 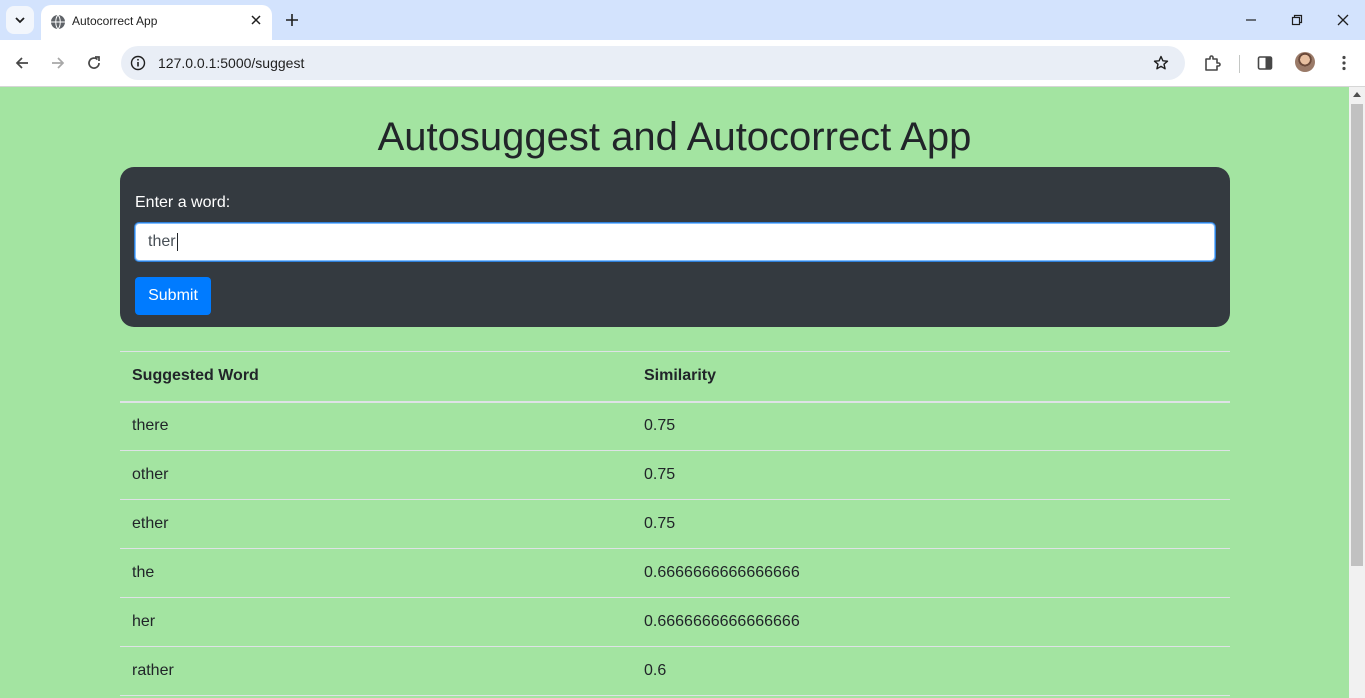 I want to click on puzzle-icon, so click(x=1213, y=63).